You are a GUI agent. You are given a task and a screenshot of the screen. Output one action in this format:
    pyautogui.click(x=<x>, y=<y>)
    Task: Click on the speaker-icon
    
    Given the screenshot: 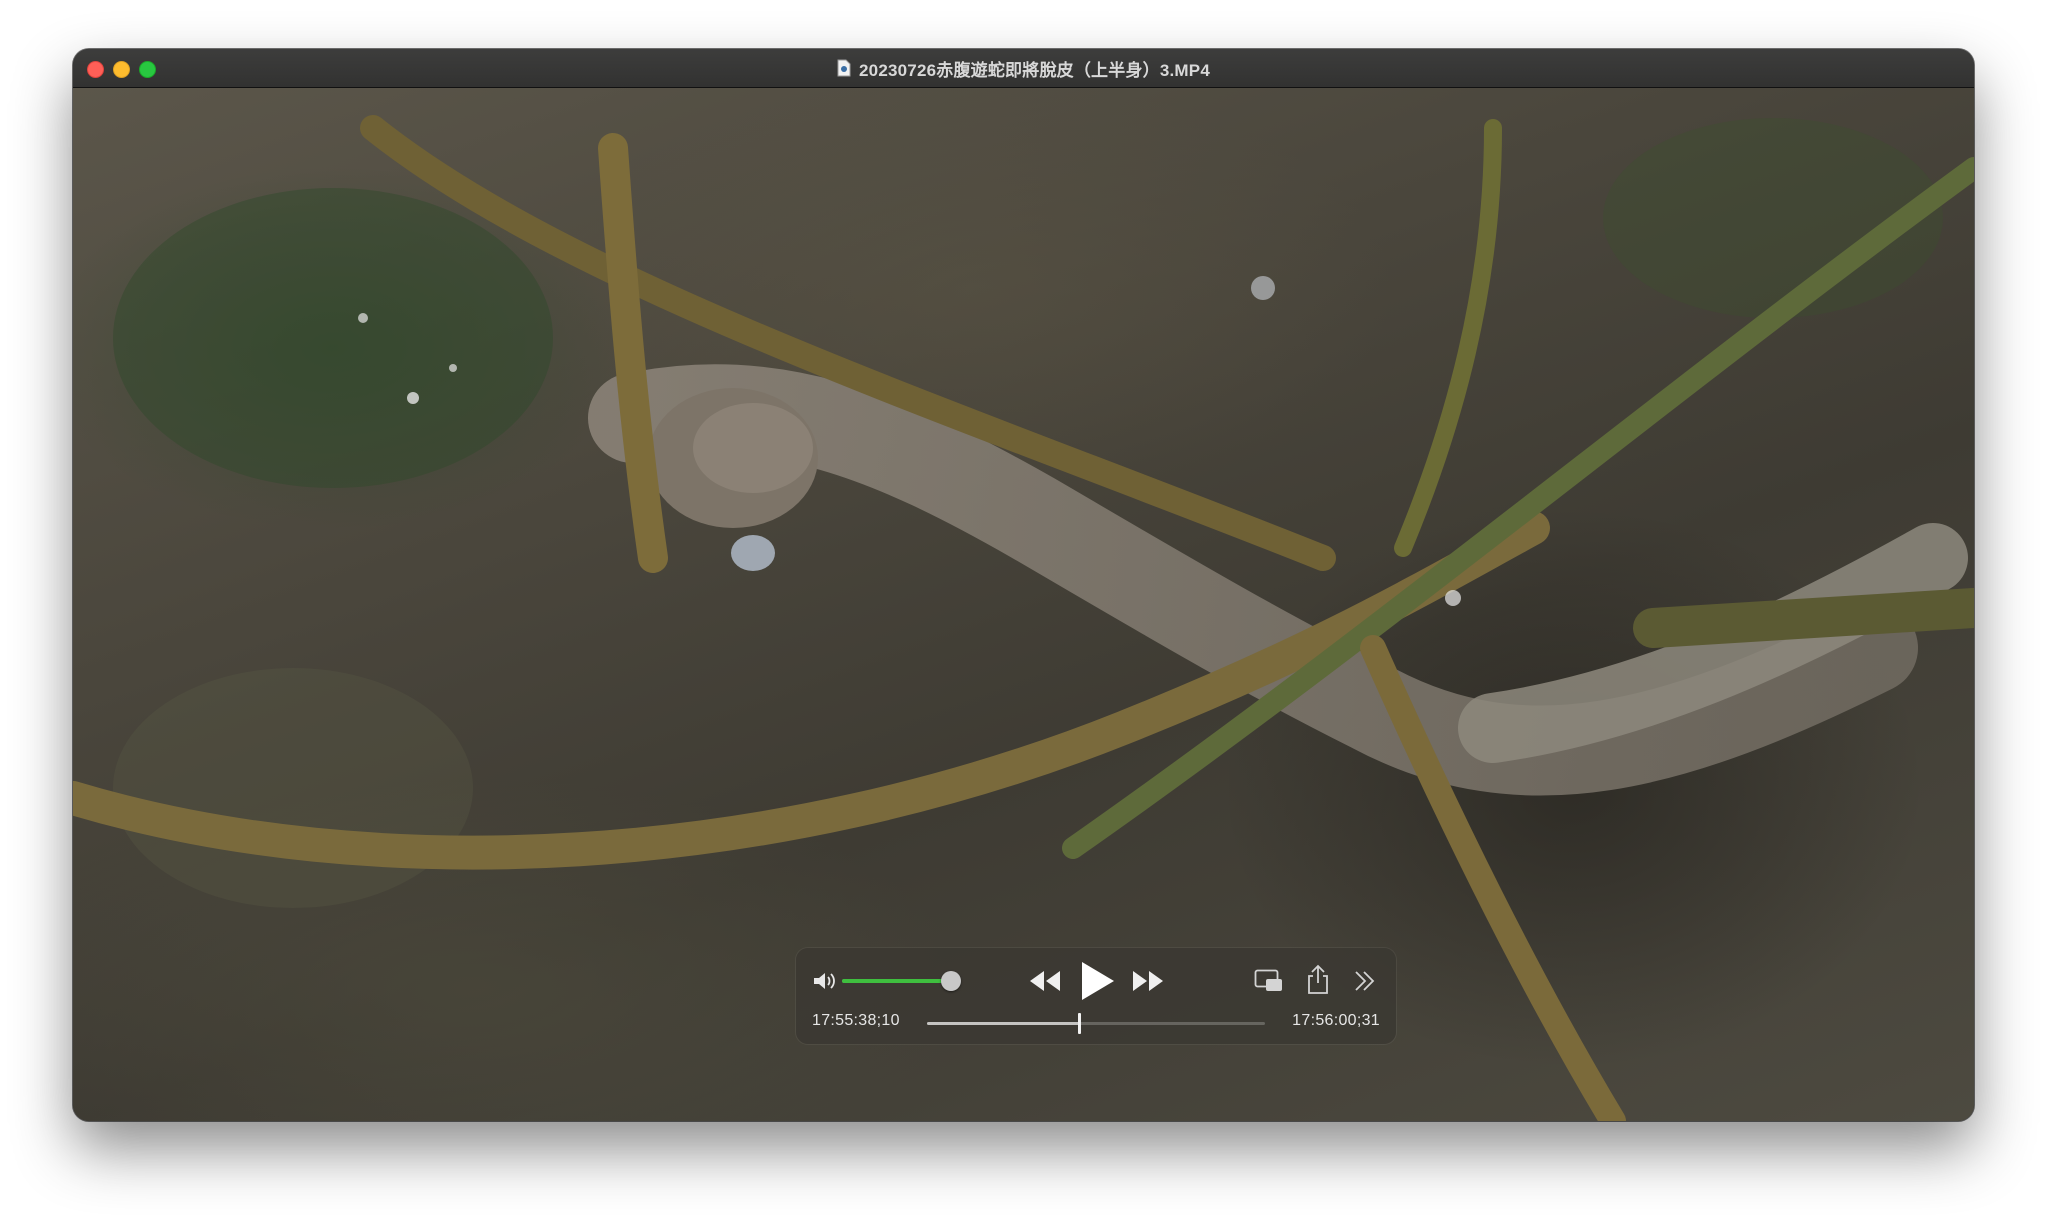 What is the action you would take?
    pyautogui.click(x=825, y=981)
    